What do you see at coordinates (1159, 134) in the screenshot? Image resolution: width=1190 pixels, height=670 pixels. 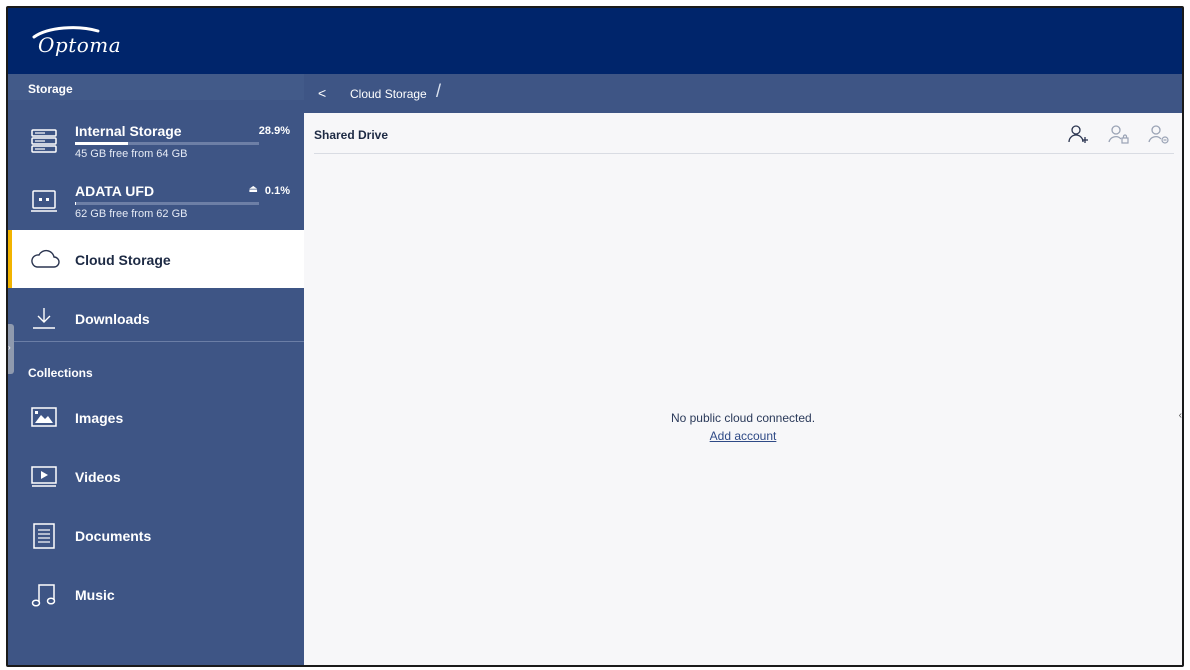 I see `remove-user-icon` at bounding box center [1159, 134].